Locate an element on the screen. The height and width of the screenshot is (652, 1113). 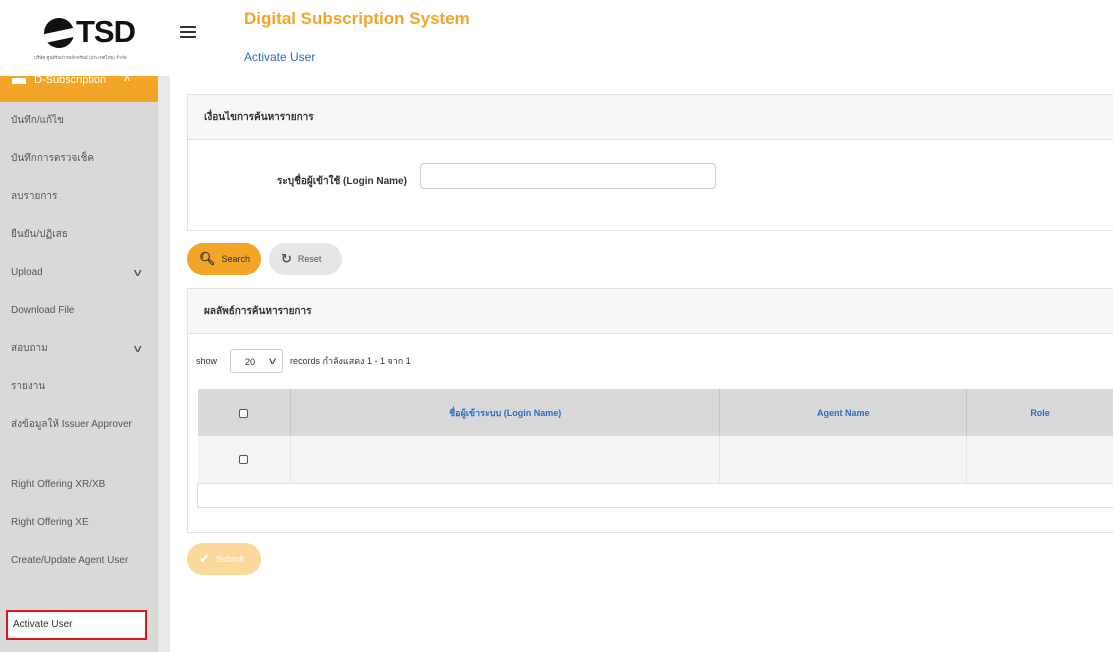
select-all-header is located at coordinates (244, 412).